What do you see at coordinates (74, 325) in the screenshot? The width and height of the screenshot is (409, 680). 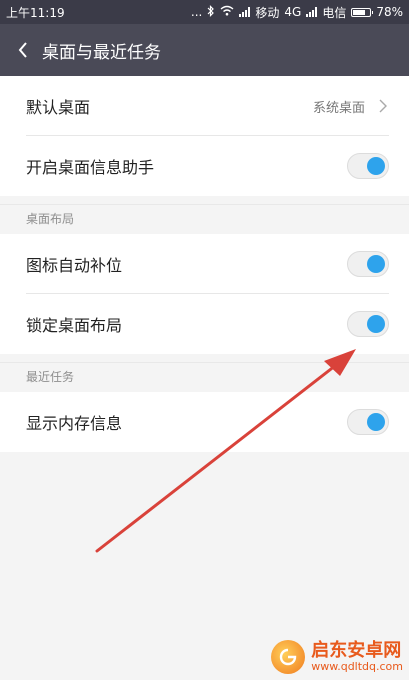 I see `lock-layout-label: 锁定桌面布局` at bounding box center [74, 325].